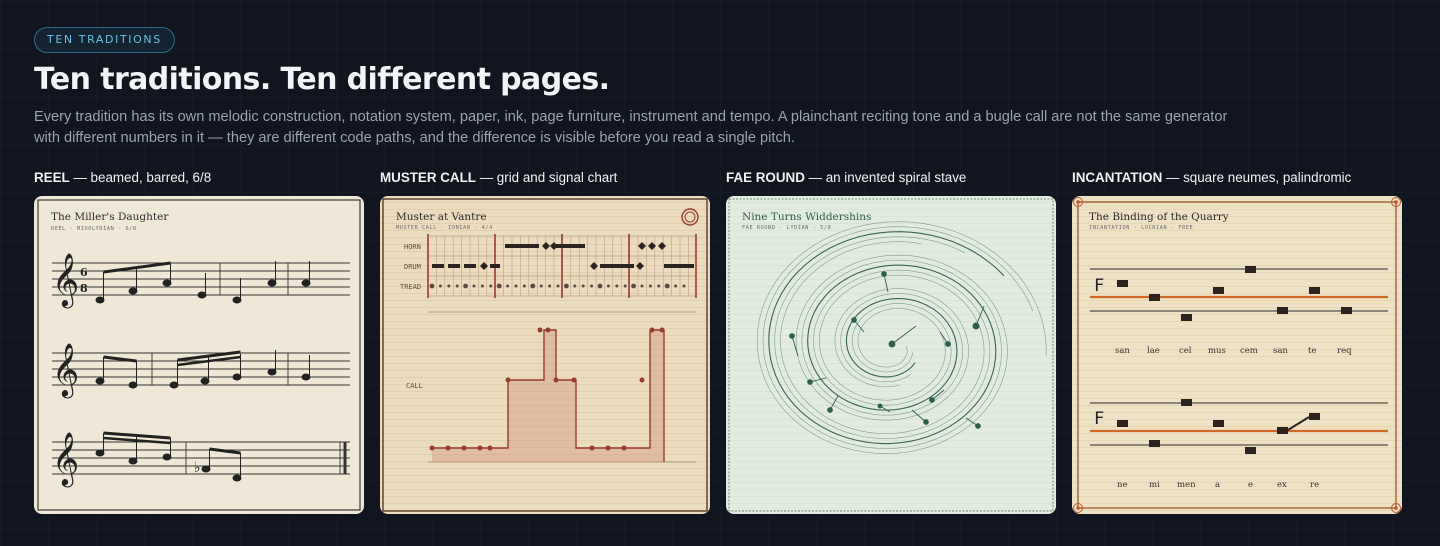 The width and height of the screenshot is (1440, 546). What do you see at coordinates (786, 228) in the screenshot?
I see `piece-meta: FAE ROUND · LYDIAN · 5/8` at bounding box center [786, 228].